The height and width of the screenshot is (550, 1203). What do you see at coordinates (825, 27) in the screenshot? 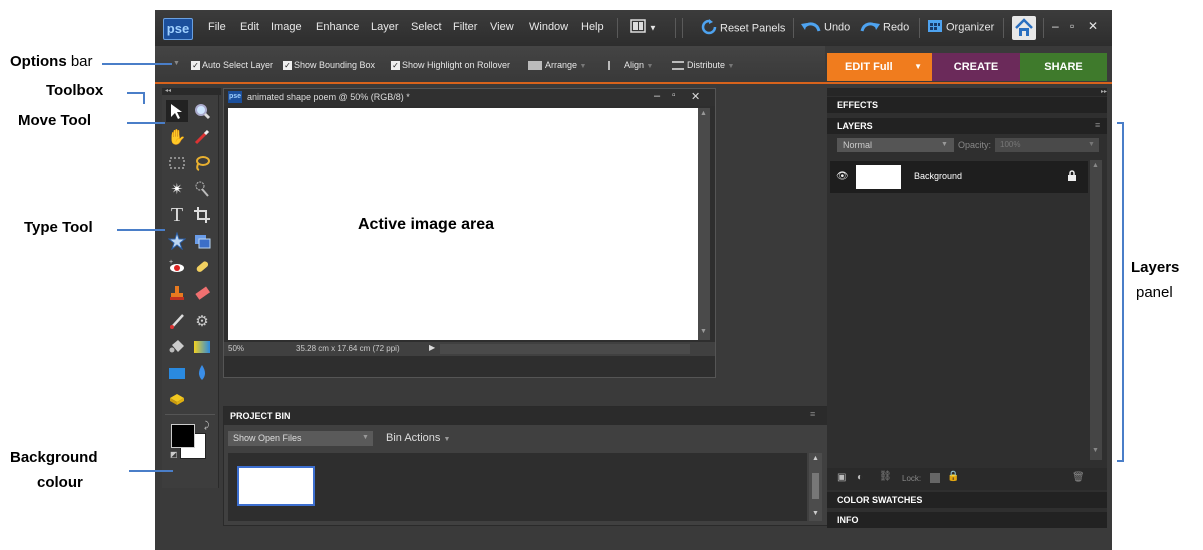
I see `undo-button: Undo` at bounding box center [825, 27].